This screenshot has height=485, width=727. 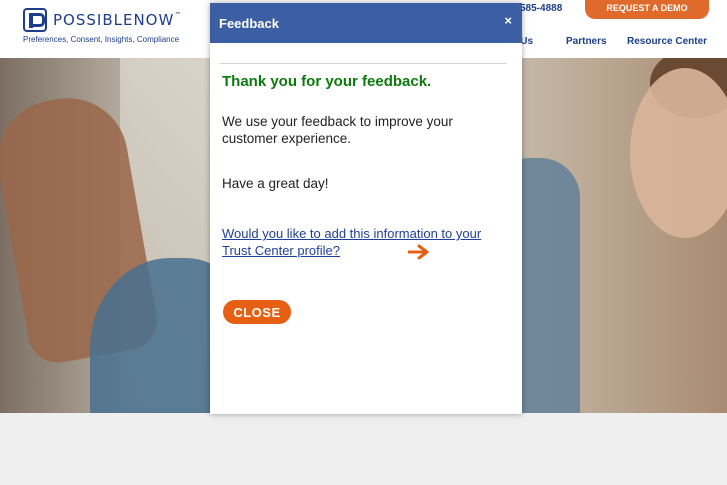 I want to click on nav-resource-center: Resource Center, so click(x=667, y=41).